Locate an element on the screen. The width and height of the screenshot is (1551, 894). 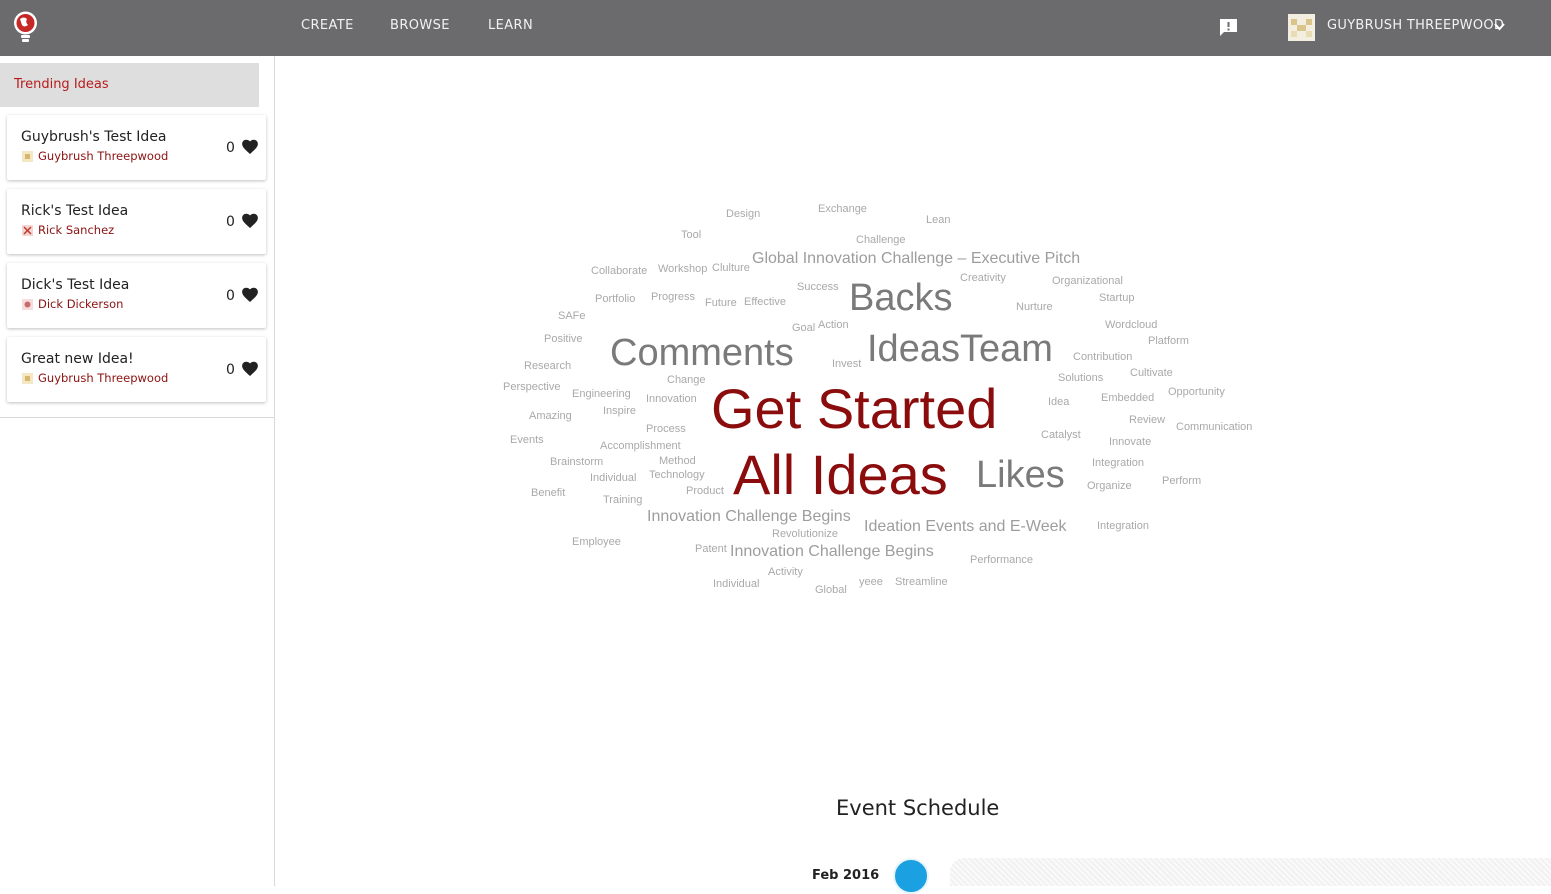
word-cloud-item: Collaborate is located at coordinates (619, 271).